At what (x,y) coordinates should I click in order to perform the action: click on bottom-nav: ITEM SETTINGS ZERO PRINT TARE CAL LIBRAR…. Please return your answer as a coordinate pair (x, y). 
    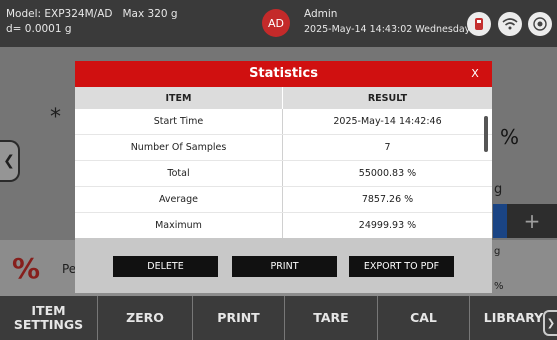
    Looking at the image, I should click on (278, 318).